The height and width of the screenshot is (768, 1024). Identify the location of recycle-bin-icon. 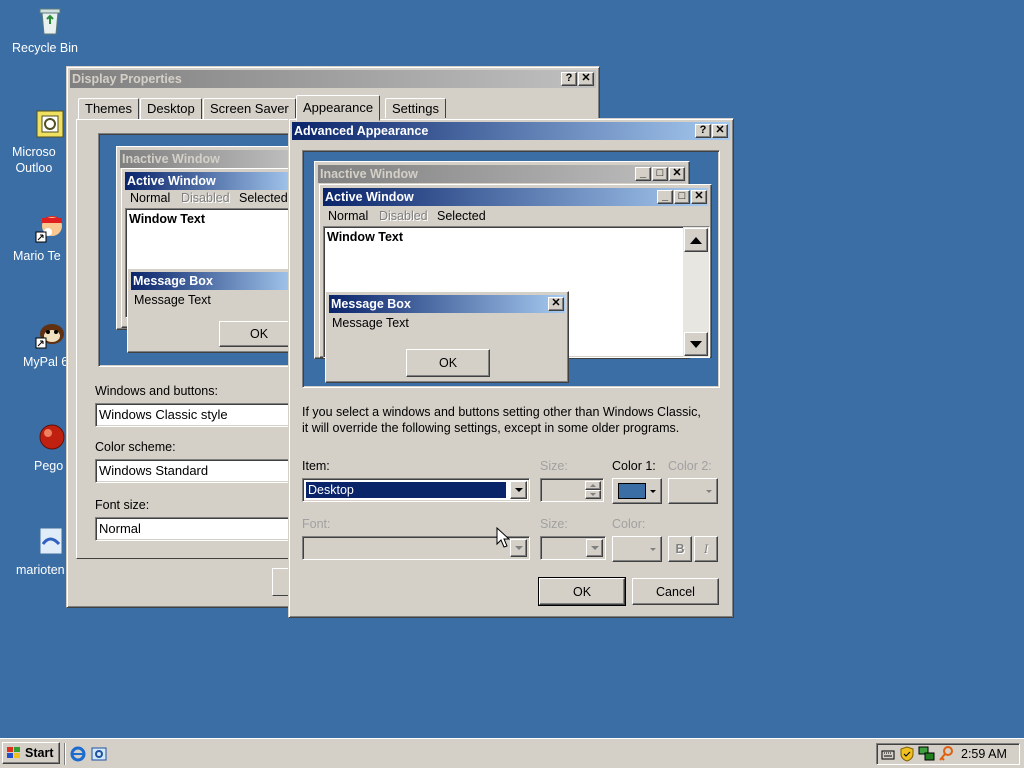
(50, 20).